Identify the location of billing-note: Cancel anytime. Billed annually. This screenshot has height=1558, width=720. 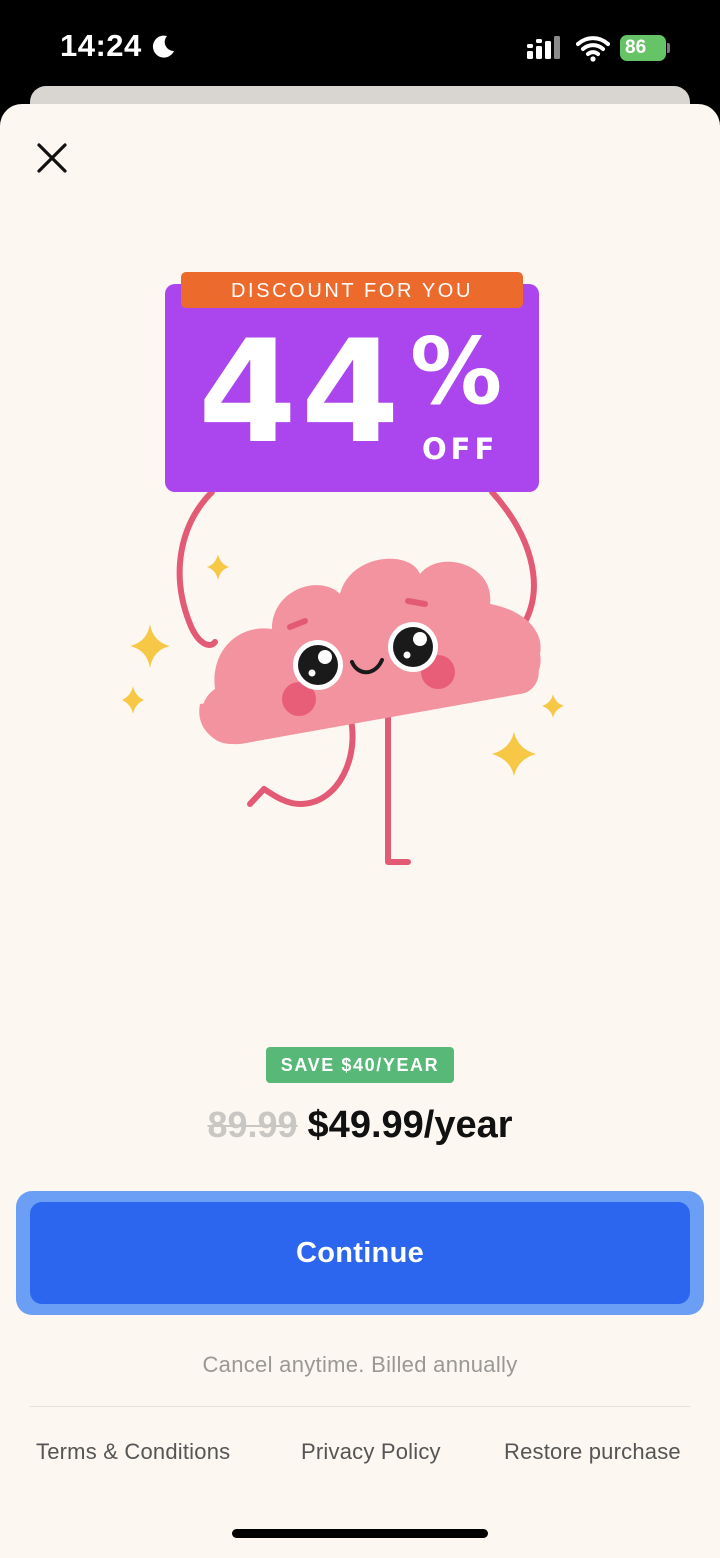
(360, 1364).